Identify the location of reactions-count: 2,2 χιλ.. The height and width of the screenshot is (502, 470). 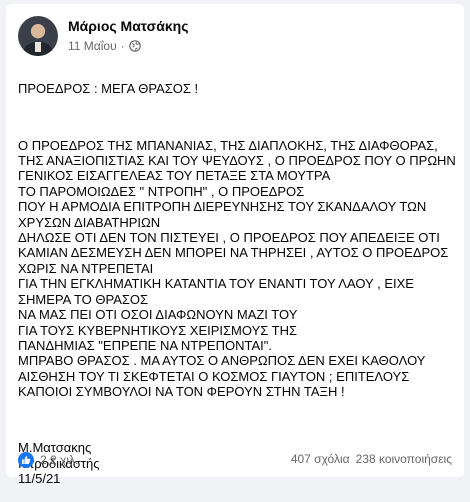
(59, 460).